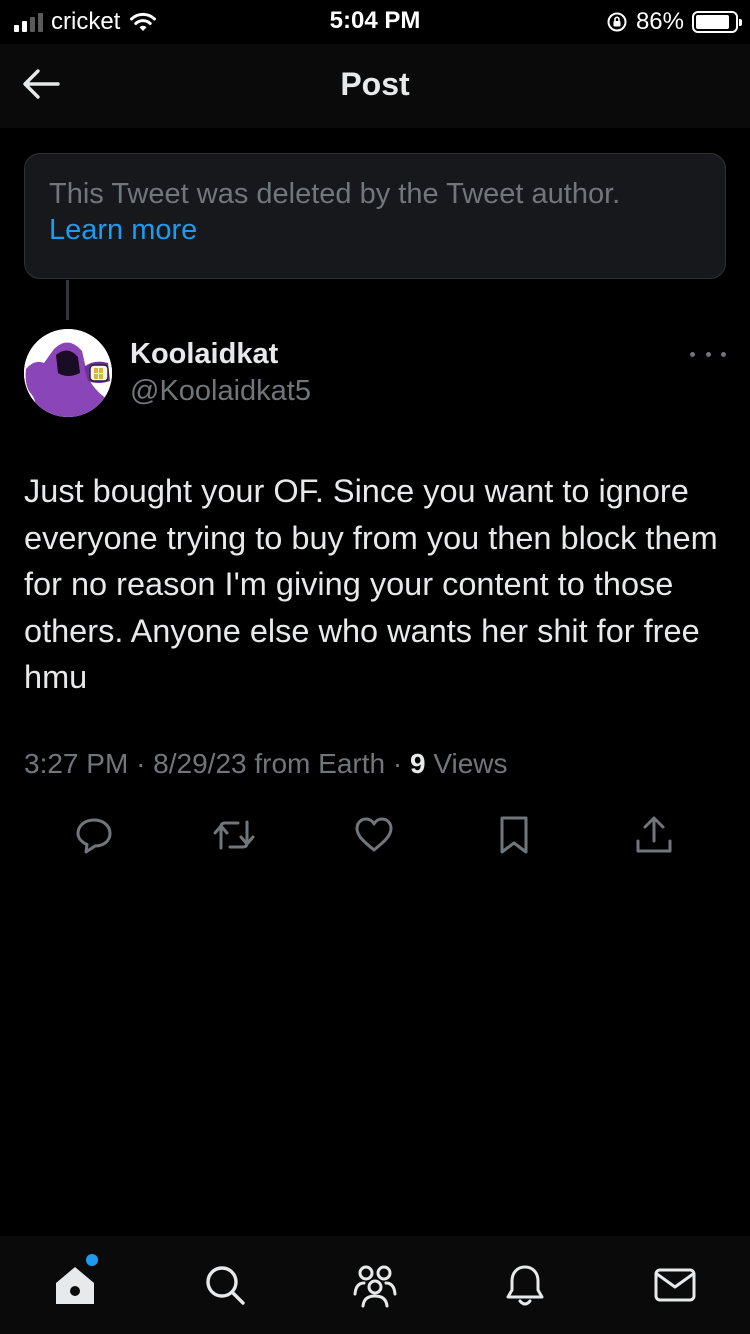 The width and height of the screenshot is (750, 1334). What do you see at coordinates (617, 22) in the screenshot?
I see `rotation-lock-icon` at bounding box center [617, 22].